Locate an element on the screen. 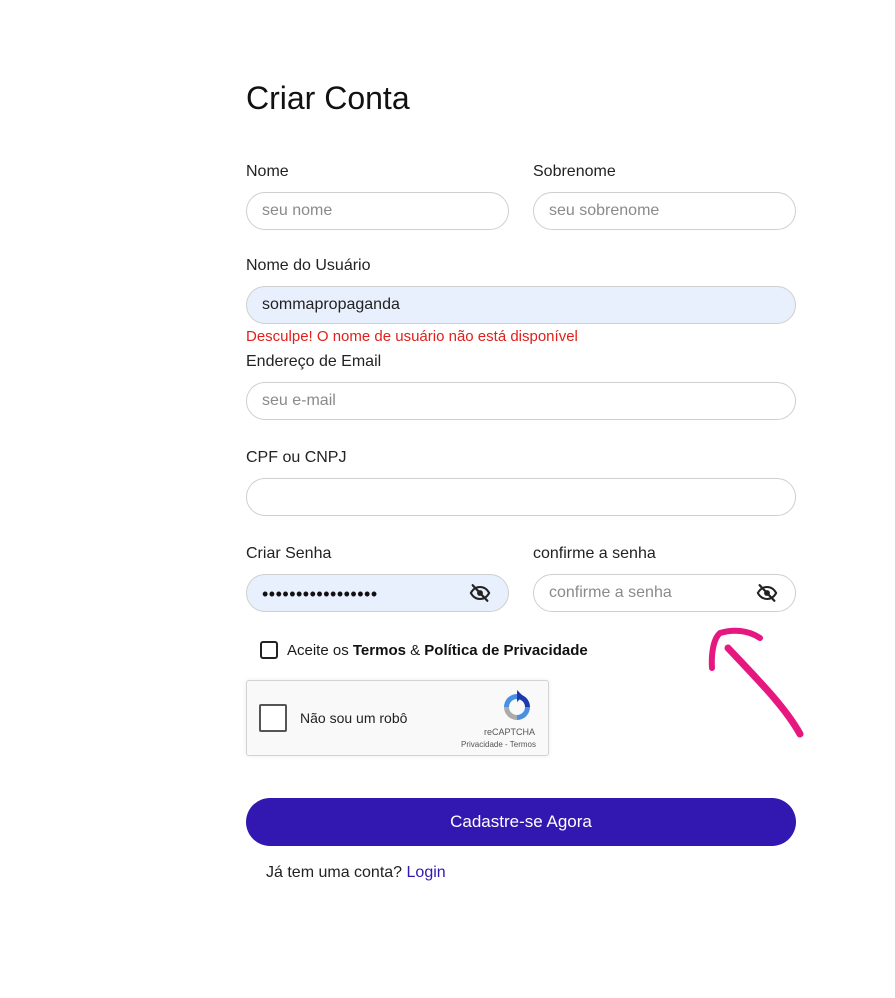 The image size is (895, 998). login-prompt: Já tem uma conta? Login is located at coordinates (356, 873).